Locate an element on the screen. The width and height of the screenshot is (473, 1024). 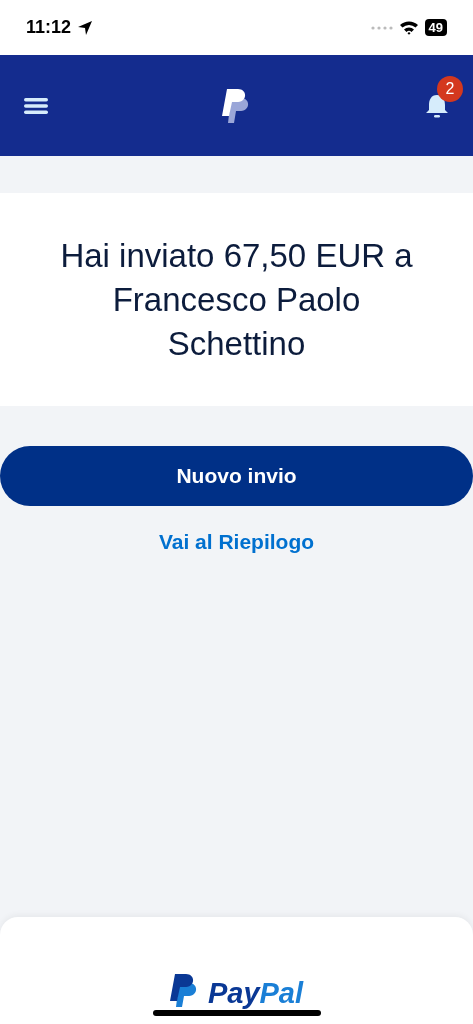
location-arrow-icon is located at coordinates (85, 27).